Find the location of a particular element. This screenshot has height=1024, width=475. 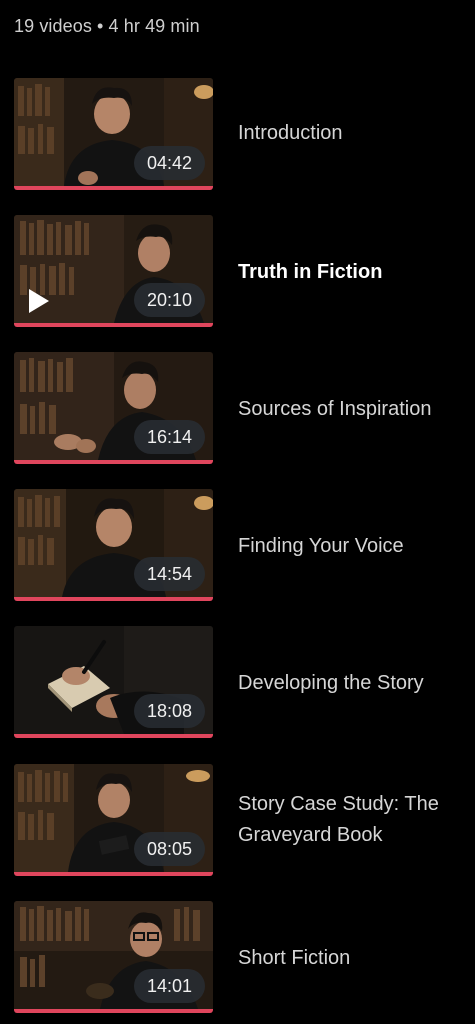

play-icon is located at coordinates (39, 301).